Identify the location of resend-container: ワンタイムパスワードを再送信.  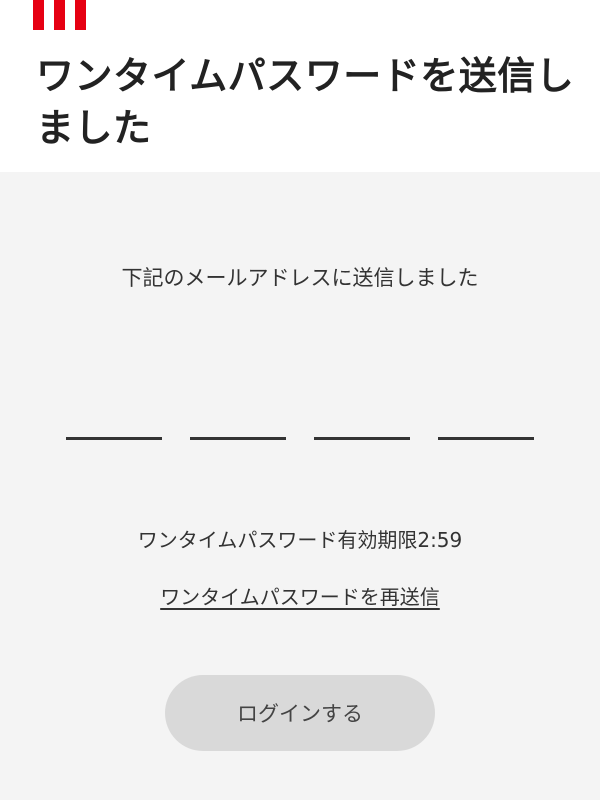
(300, 595).